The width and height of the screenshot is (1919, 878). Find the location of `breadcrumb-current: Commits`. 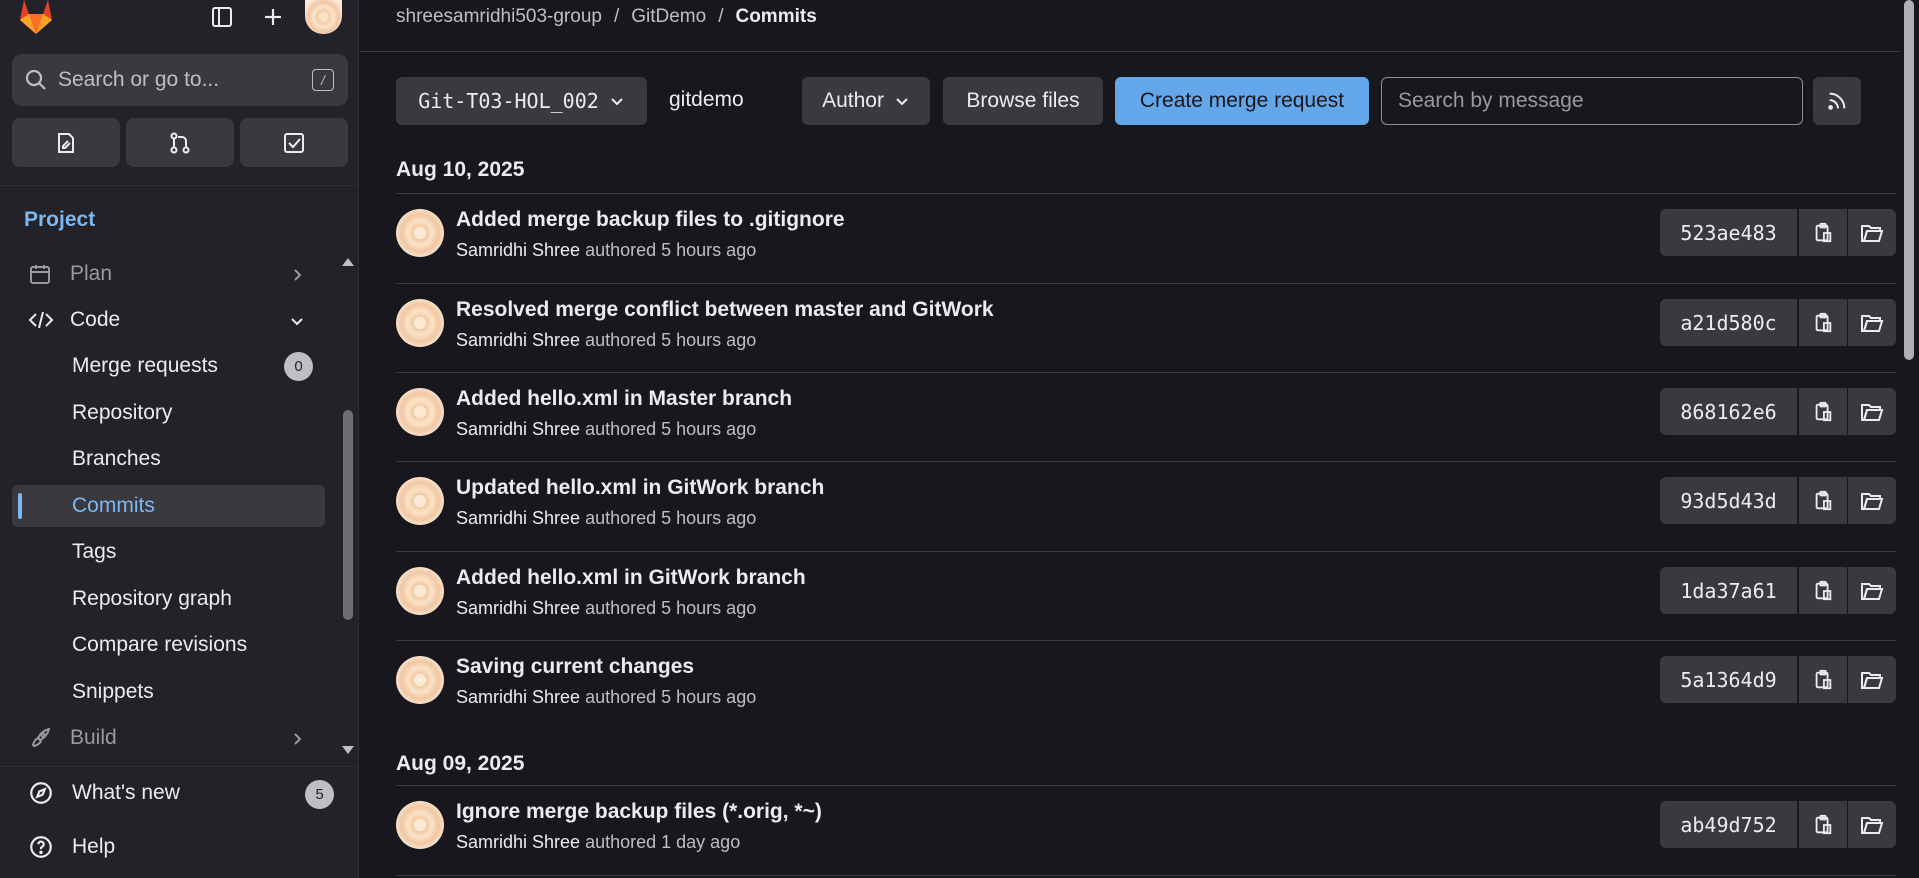

breadcrumb-current: Commits is located at coordinates (775, 17).